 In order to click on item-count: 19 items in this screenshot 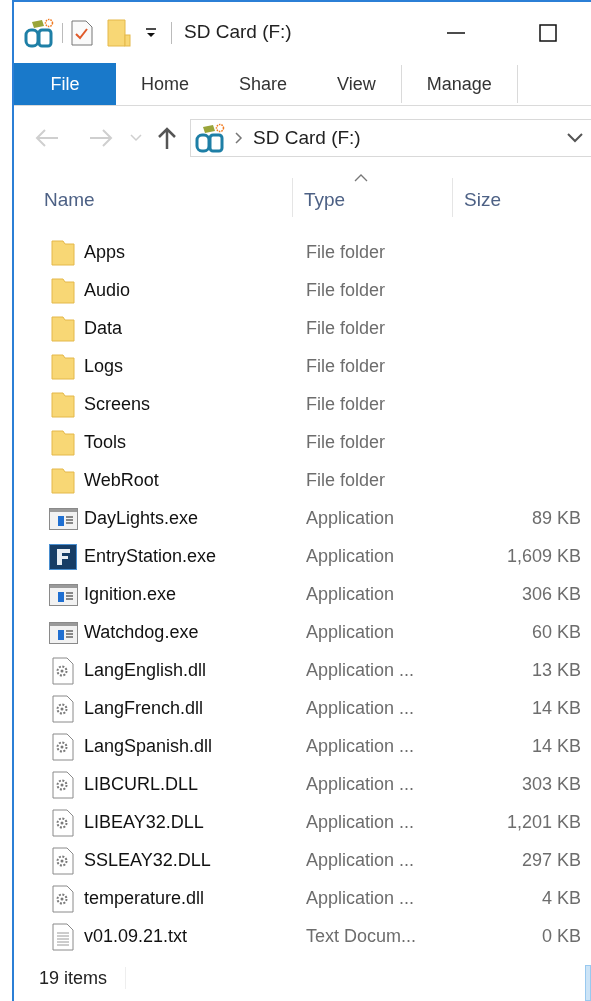, I will do `click(73, 978)`.